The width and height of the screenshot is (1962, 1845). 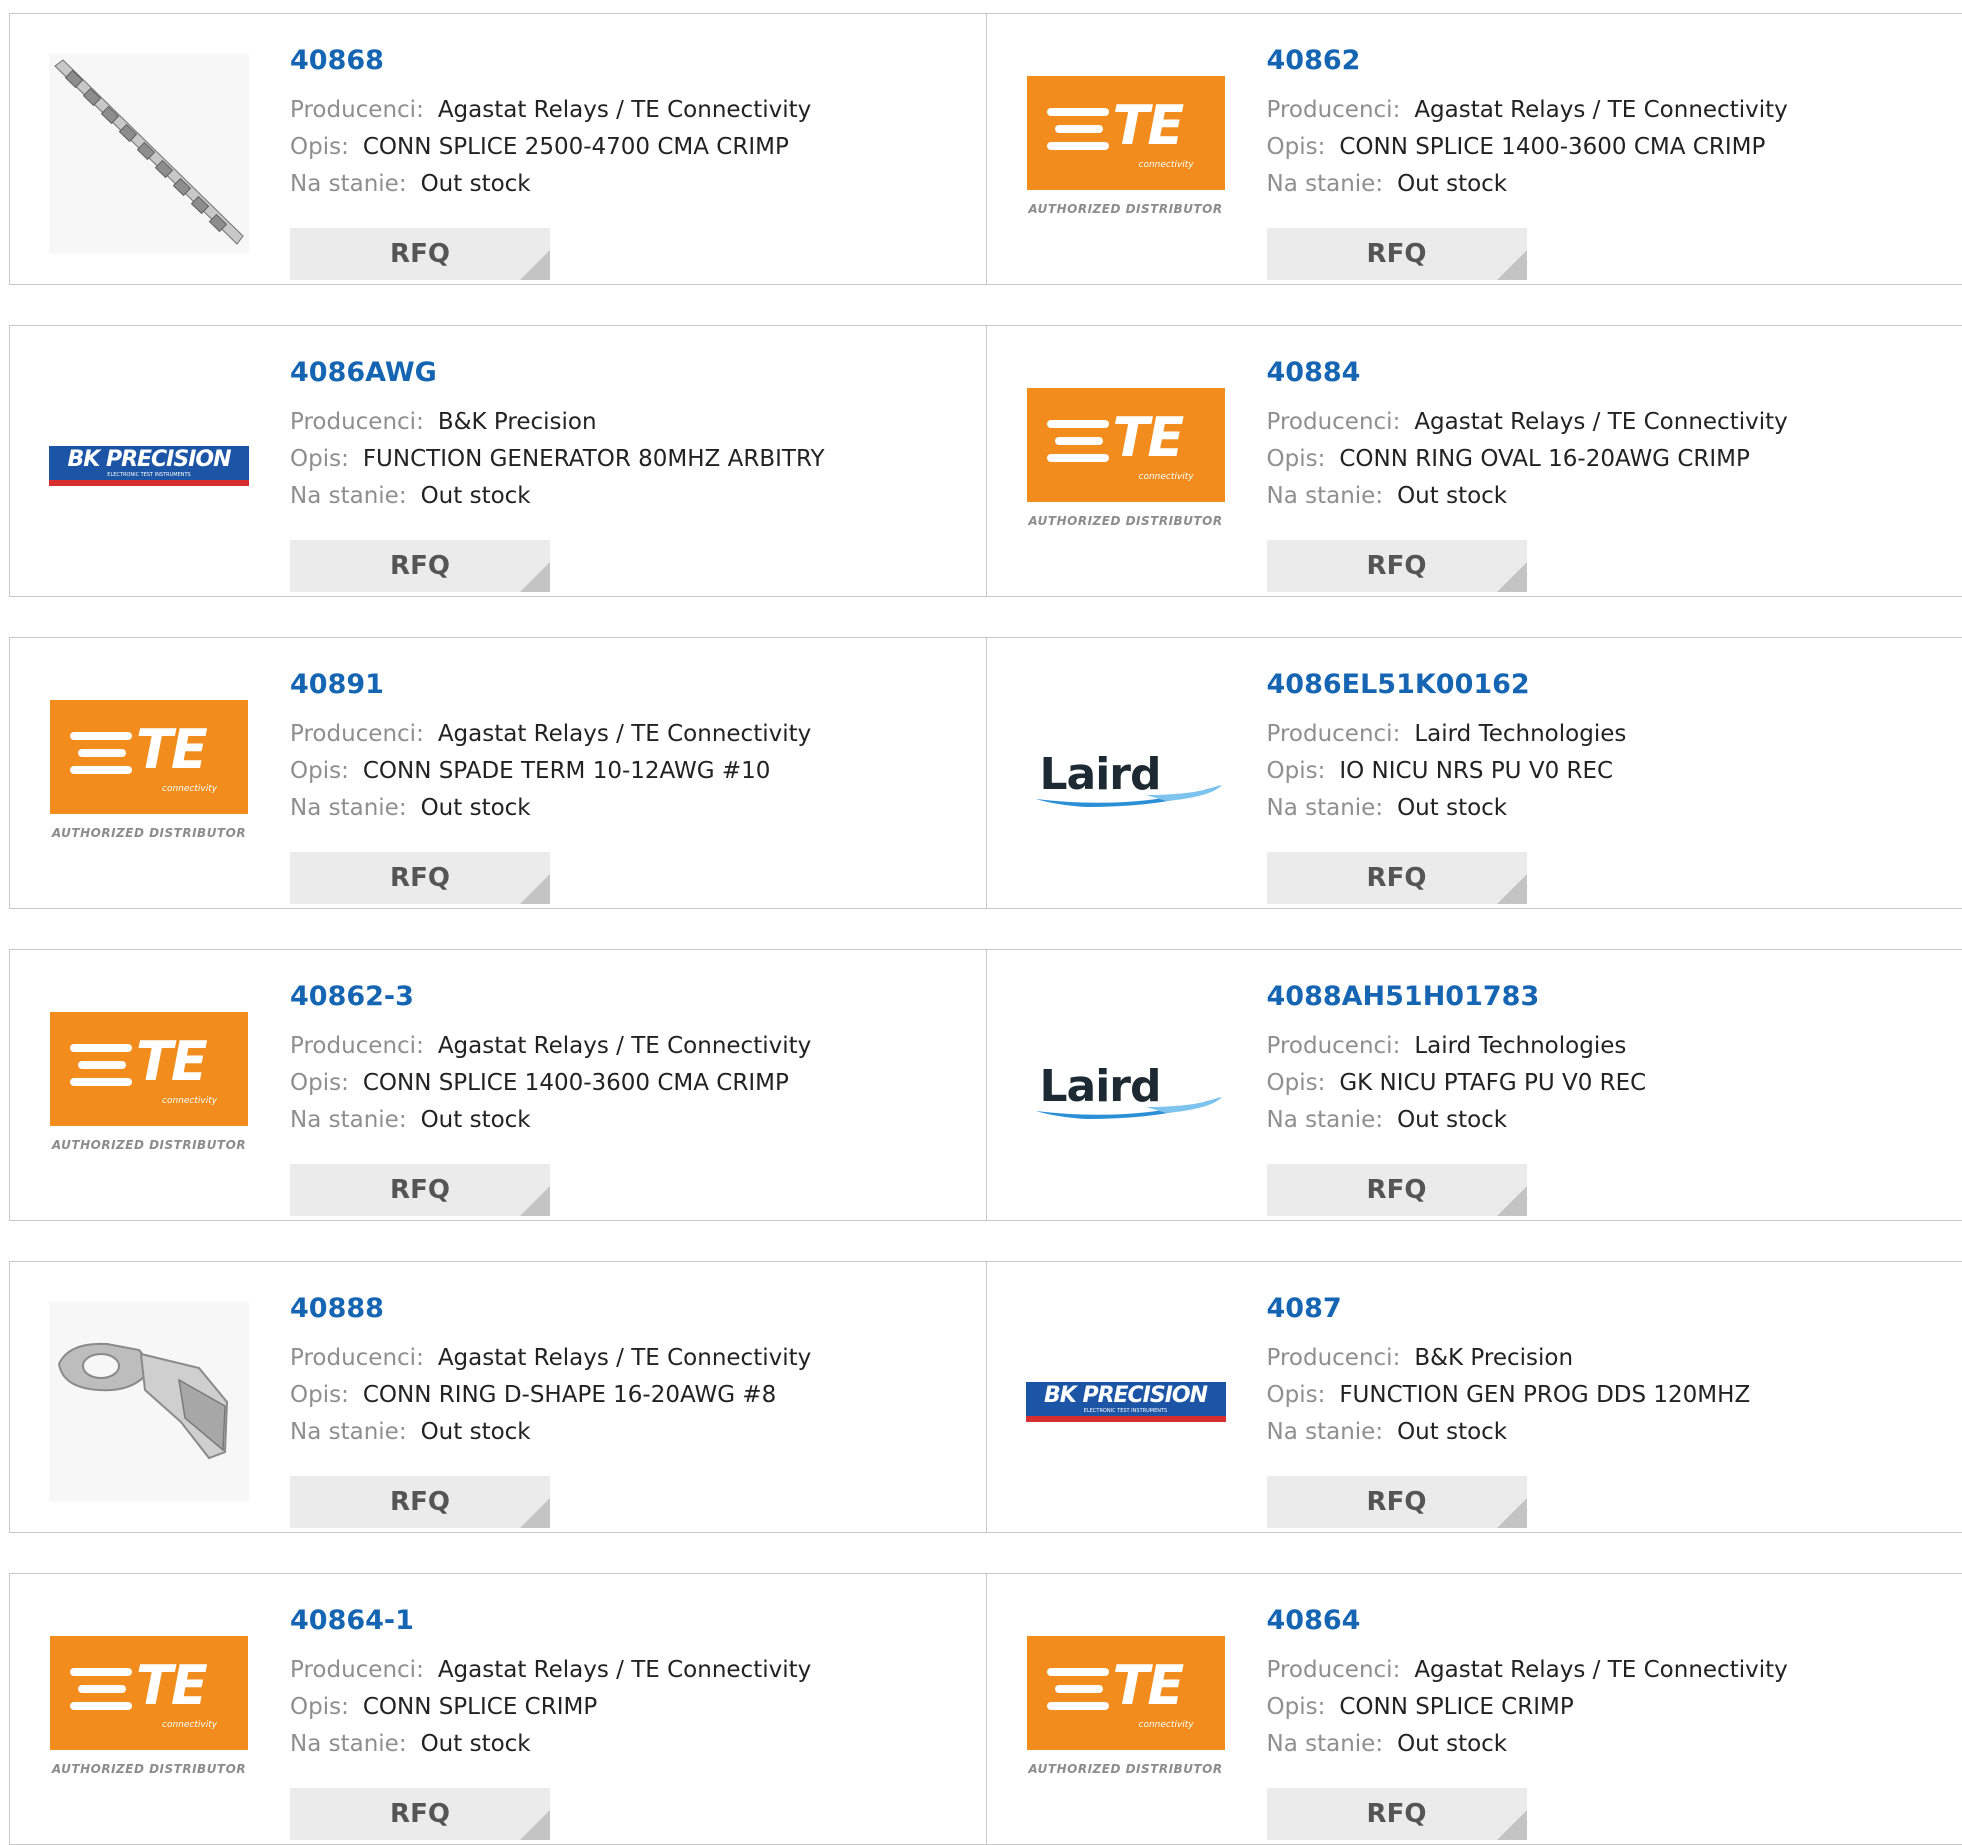 I want to click on part-number-link: 40884, so click(x=1597, y=373).